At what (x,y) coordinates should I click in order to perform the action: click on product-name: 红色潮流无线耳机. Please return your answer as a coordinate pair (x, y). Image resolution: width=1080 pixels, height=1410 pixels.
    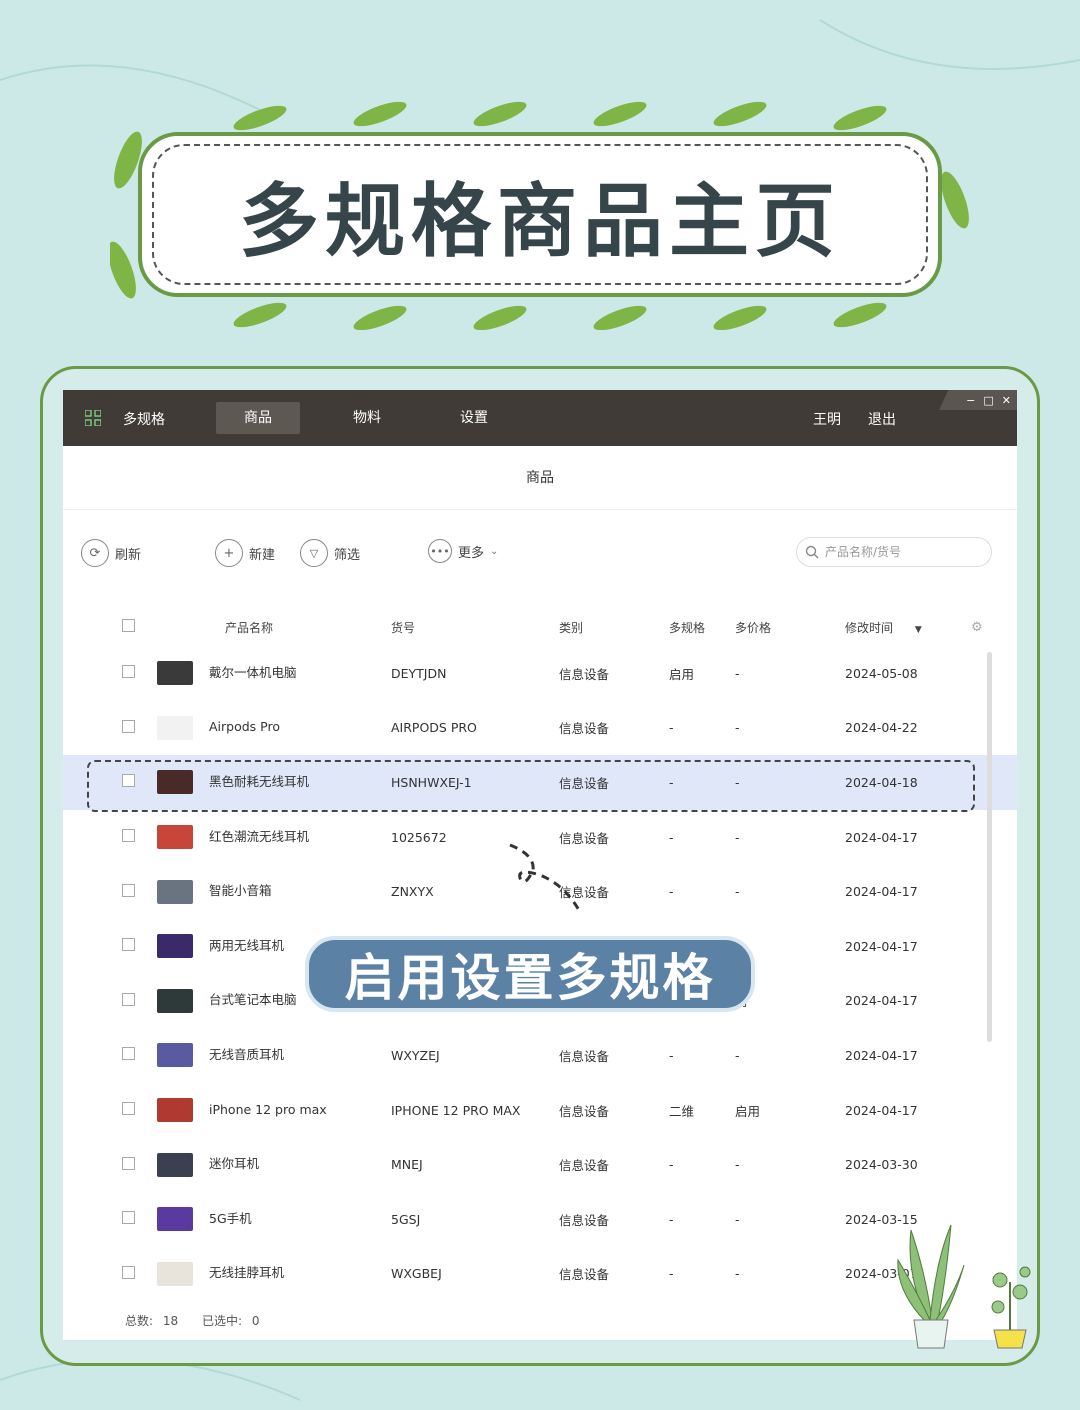
    Looking at the image, I should click on (259, 836).